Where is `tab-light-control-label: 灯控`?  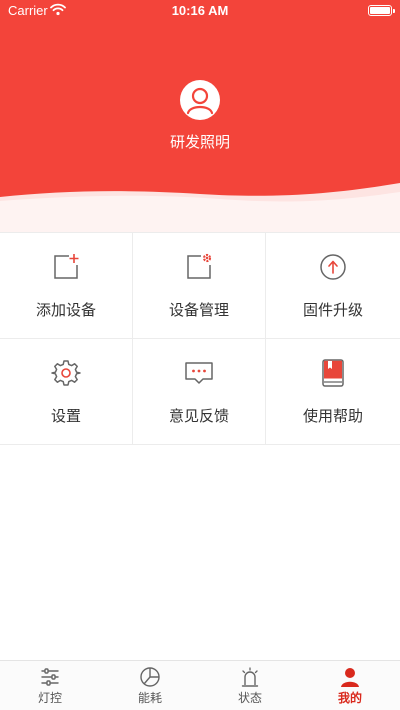 tab-light-control-label: 灯控 is located at coordinates (49, 698).